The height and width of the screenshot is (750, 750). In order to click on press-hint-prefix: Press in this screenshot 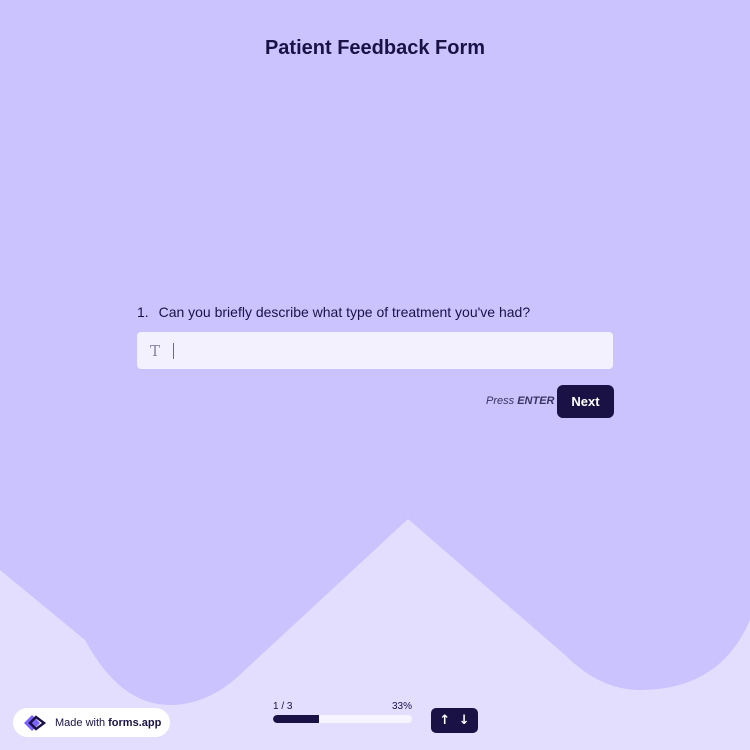, I will do `click(500, 401)`.